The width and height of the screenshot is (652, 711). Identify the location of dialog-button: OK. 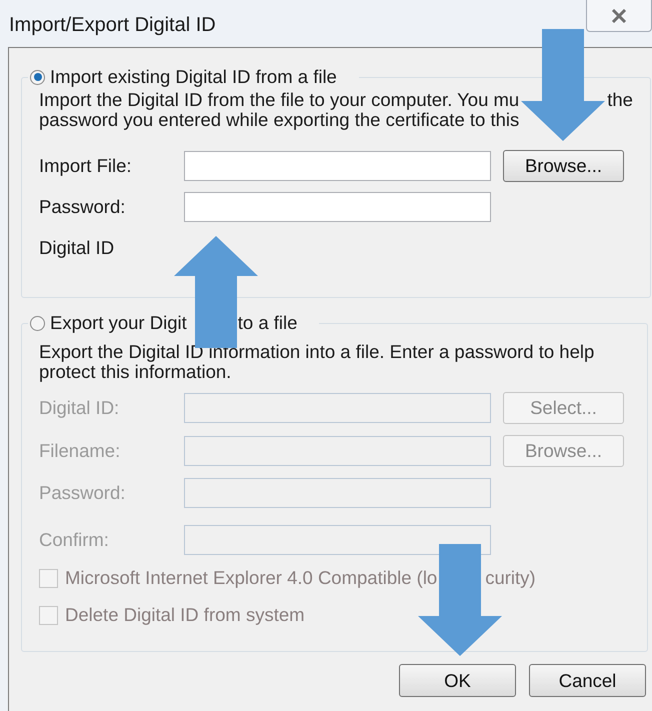
(457, 680).